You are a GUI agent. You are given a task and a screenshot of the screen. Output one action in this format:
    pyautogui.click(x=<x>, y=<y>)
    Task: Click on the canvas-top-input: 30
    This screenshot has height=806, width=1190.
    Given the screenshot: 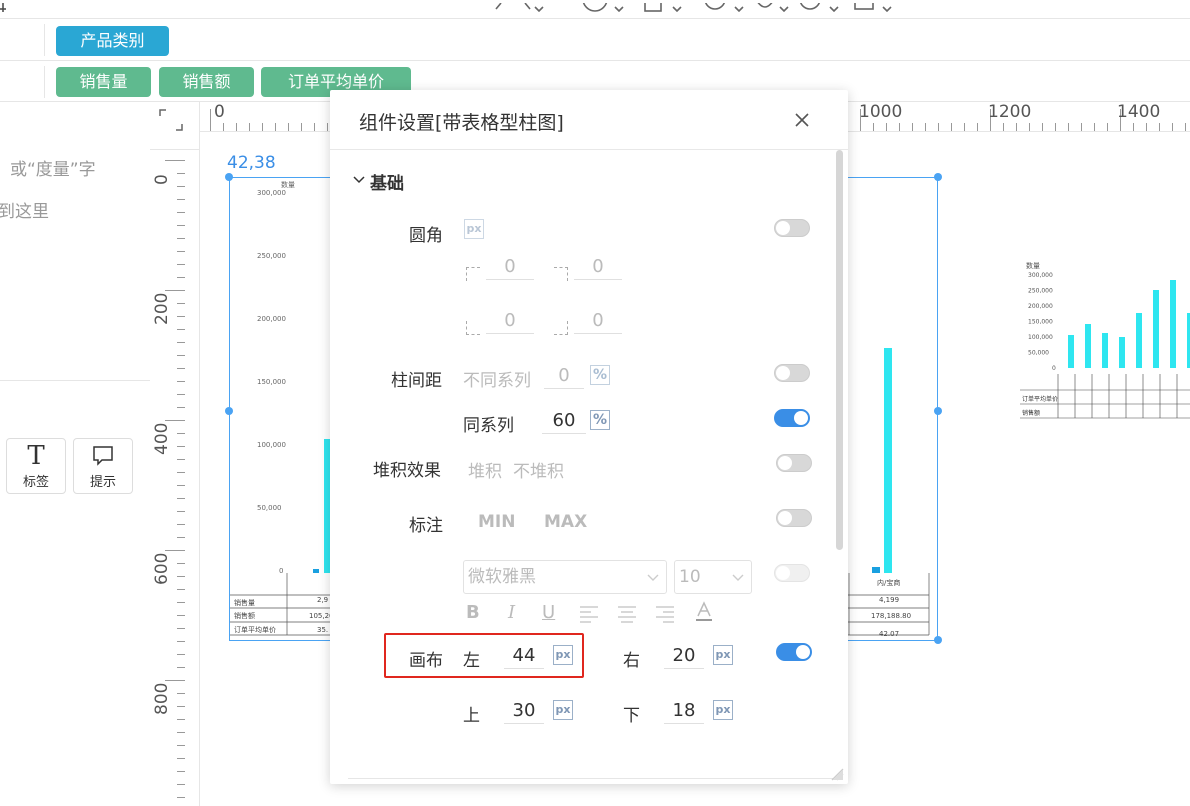 What is the action you would take?
    pyautogui.click(x=524, y=711)
    